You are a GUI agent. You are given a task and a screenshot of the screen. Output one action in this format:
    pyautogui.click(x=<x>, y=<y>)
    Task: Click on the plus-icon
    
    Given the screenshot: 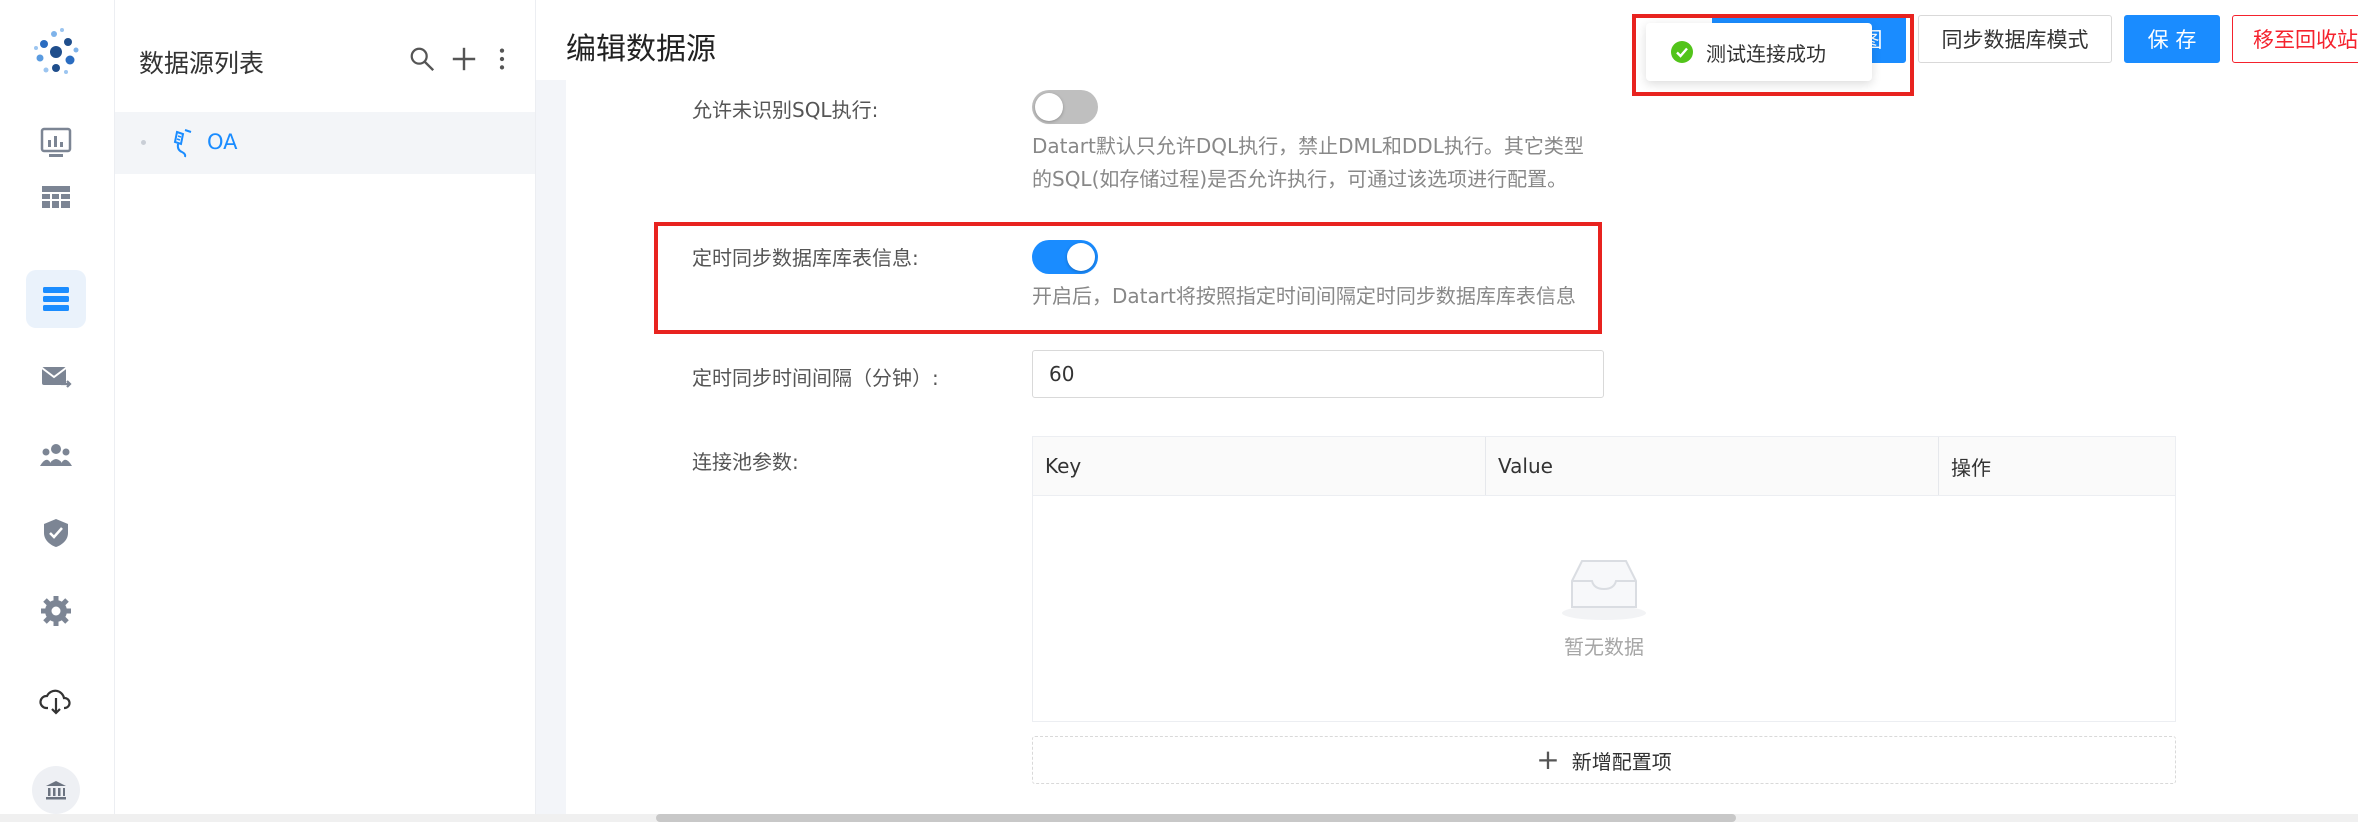 What is the action you would take?
    pyautogui.click(x=464, y=59)
    